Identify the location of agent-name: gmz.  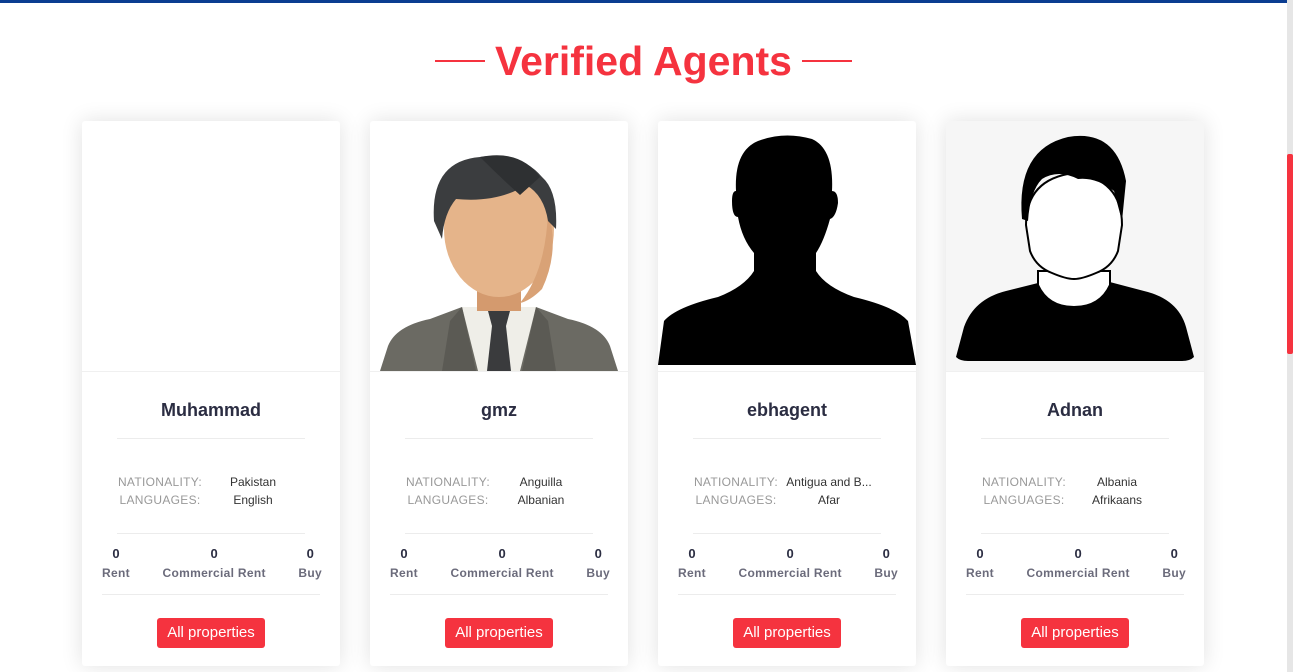
(499, 410).